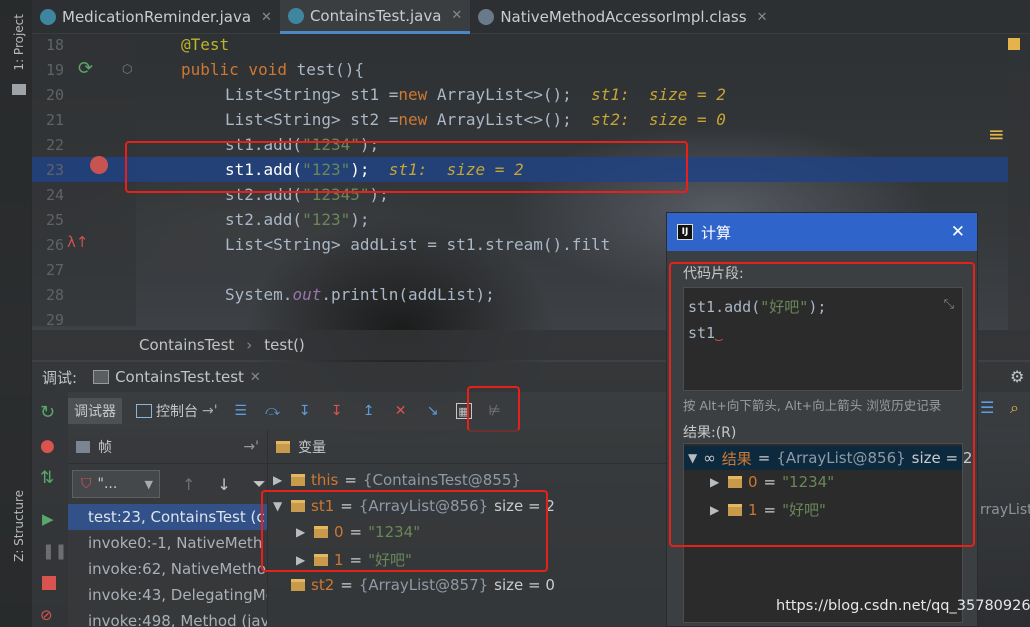  Describe the element at coordinates (312, 447) in the screenshot. I see `variables-header-label: 变量` at that location.